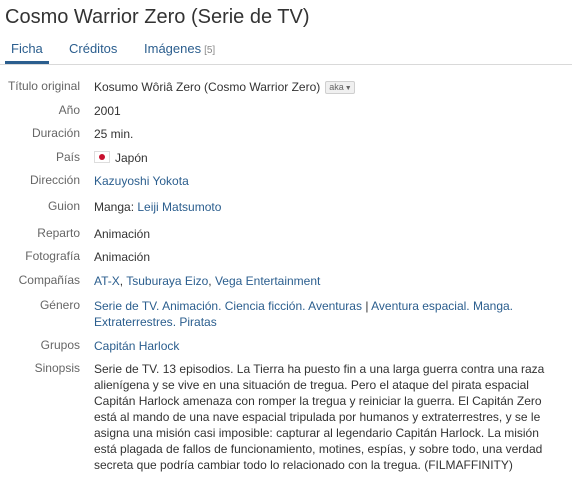 The width and height of the screenshot is (572, 503). What do you see at coordinates (157, 17) in the screenshot?
I see `page-title: Cosmo Warrior Zero (Serie de TV)` at bounding box center [157, 17].